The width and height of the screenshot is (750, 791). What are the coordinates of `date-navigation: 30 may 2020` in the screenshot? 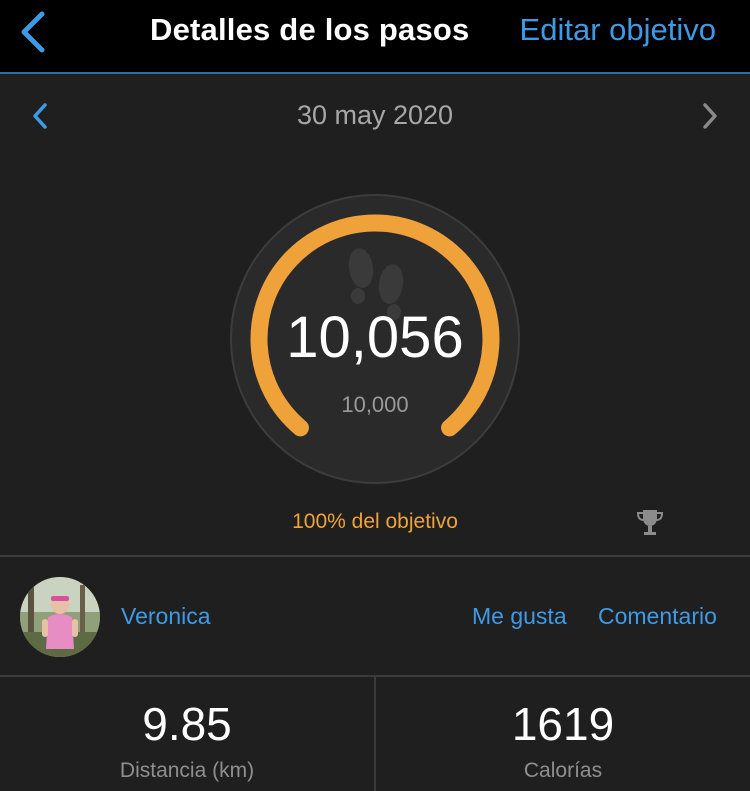 It's located at (375, 116).